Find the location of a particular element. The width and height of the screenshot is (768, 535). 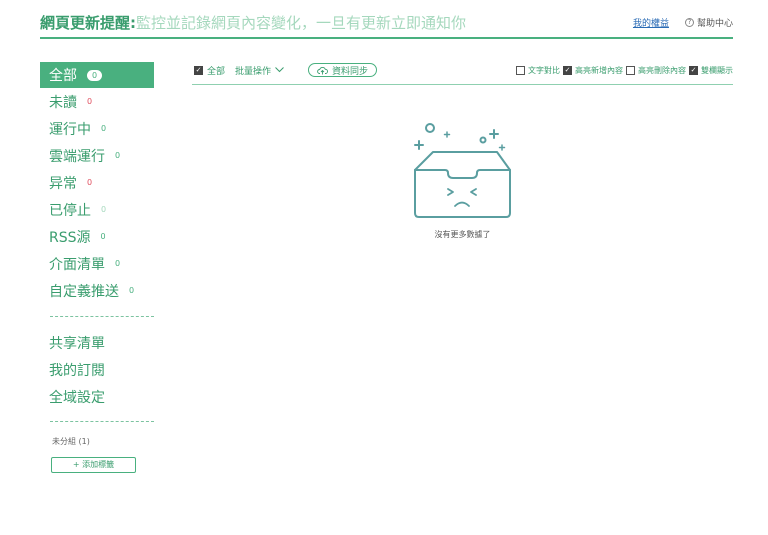

select-all-checkbox: ✓ 全部 is located at coordinates (209, 70).